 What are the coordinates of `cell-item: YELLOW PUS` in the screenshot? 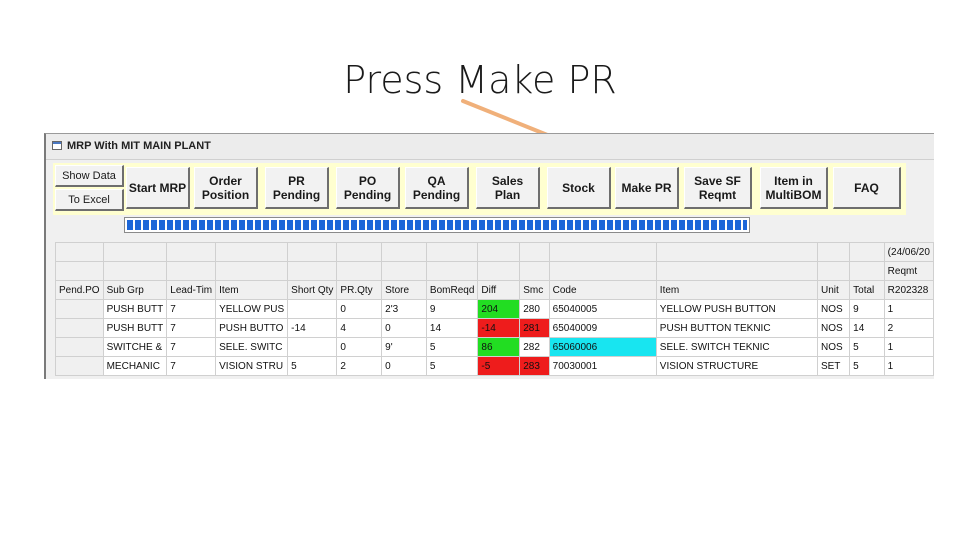 It's located at (252, 309).